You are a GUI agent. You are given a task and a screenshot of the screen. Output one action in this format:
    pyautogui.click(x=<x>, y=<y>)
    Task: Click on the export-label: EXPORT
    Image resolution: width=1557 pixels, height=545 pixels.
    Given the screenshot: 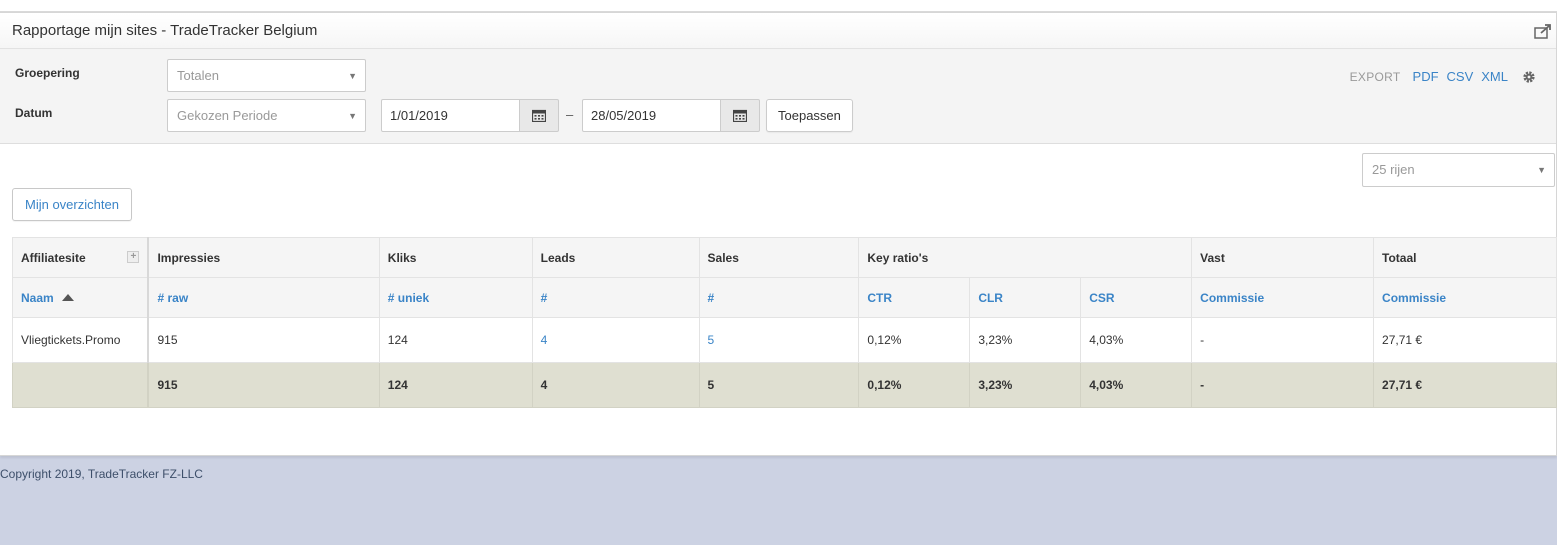 What is the action you would take?
    pyautogui.click(x=1375, y=76)
    